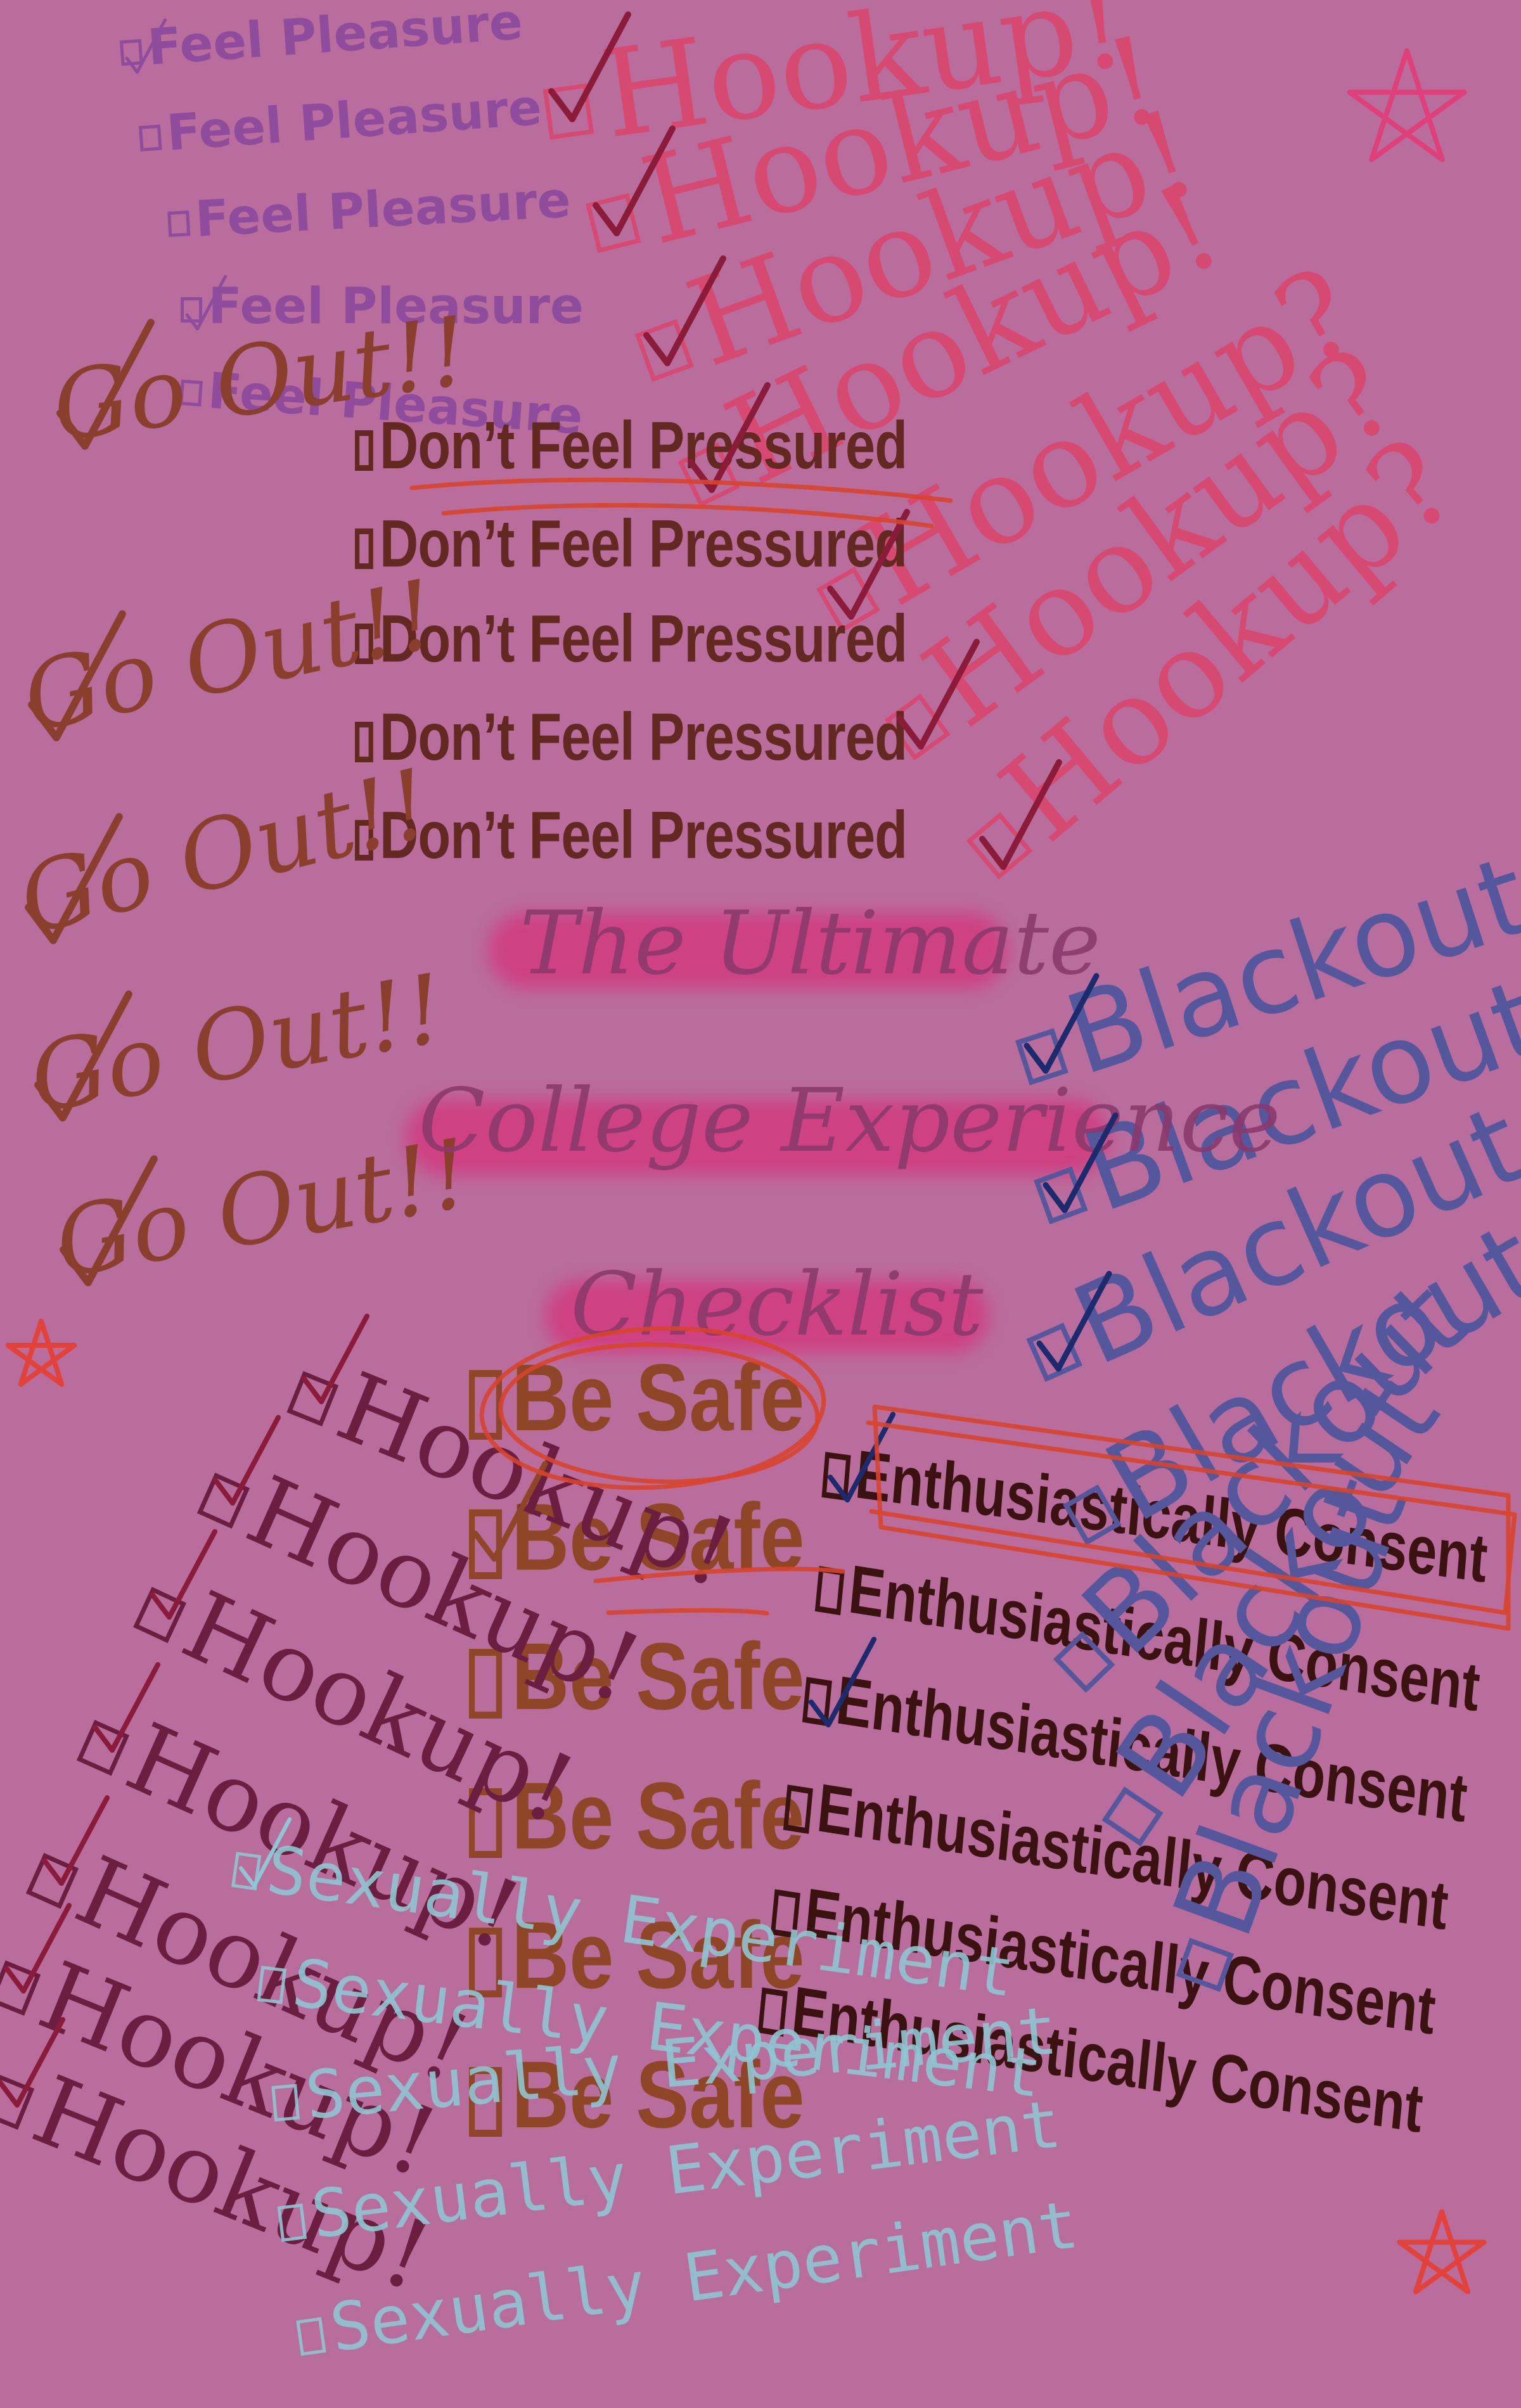 This screenshot has width=1521, height=2408. I want to click on dont-feel-pressured-underline, so click(687, 515).